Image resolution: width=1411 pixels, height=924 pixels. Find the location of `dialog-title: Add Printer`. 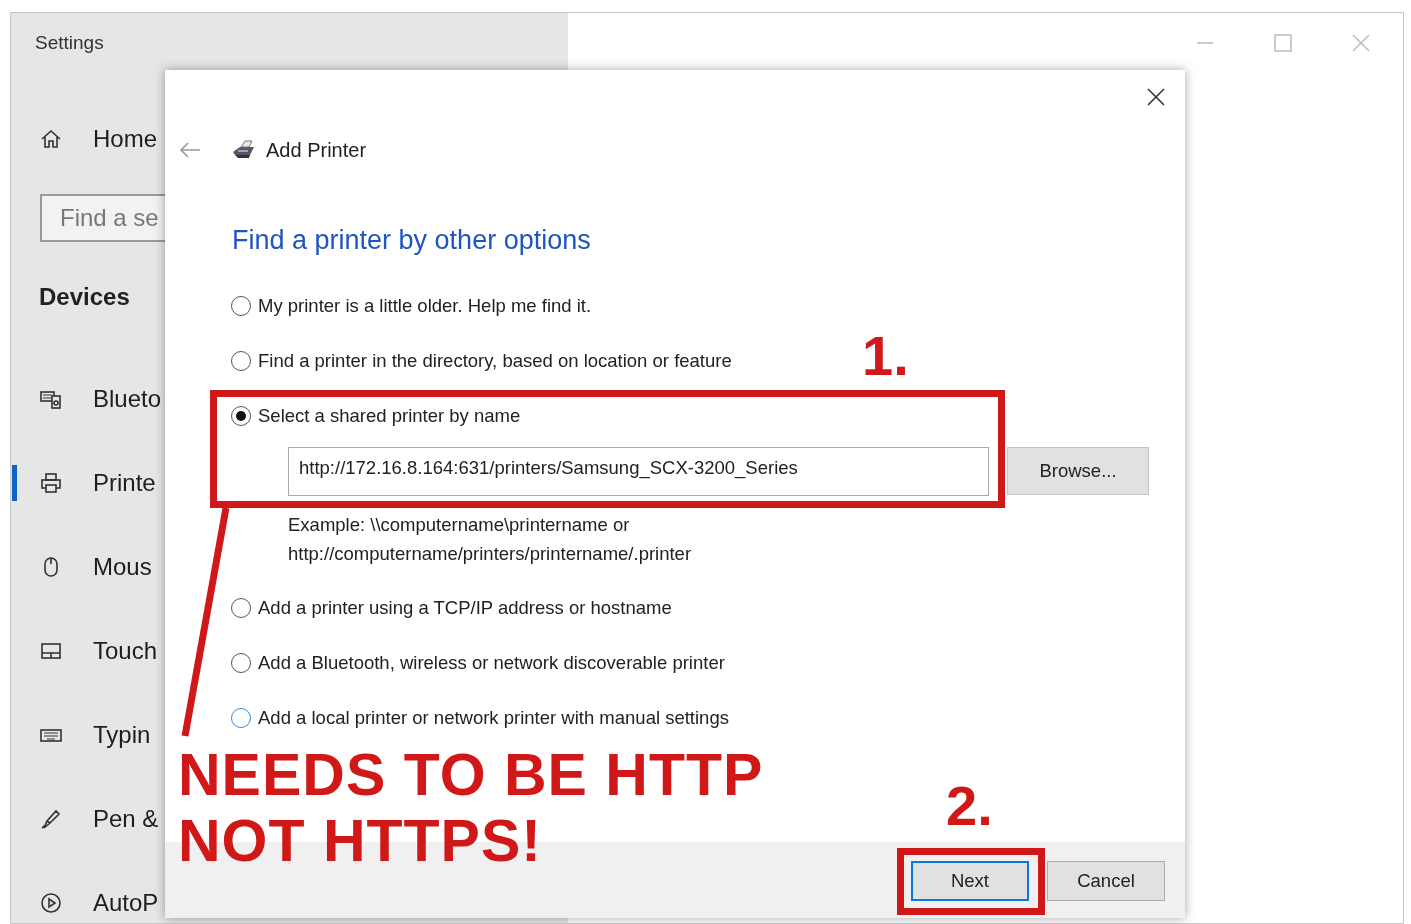

dialog-title: Add Printer is located at coordinates (316, 150).